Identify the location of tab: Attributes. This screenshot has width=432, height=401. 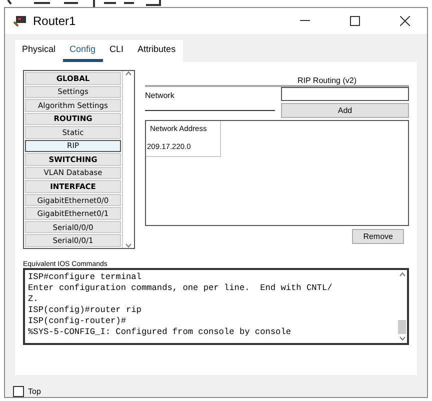
(156, 51).